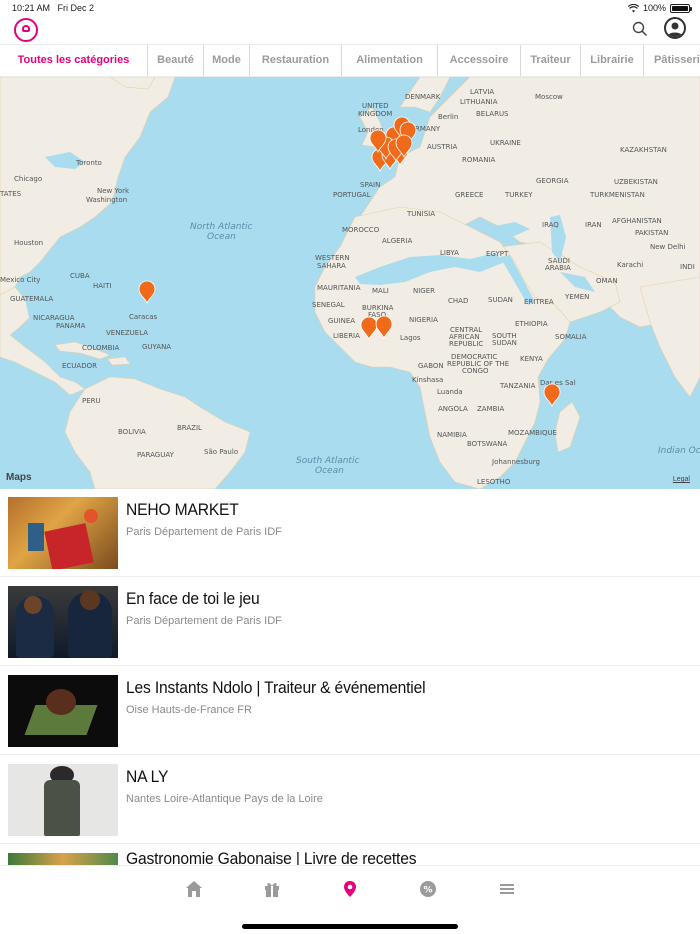 This screenshot has width=700, height=934. What do you see at coordinates (341, 321) in the screenshot?
I see `map-label: GUINEA` at bounding box center [341, 321].